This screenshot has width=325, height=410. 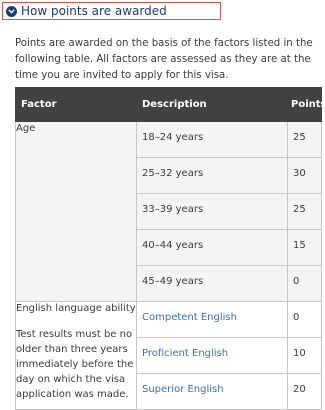 What do you see at coordinates (306, 104) in the screenshot?
I see `header-points: Points` at bounding box center [306, 104].